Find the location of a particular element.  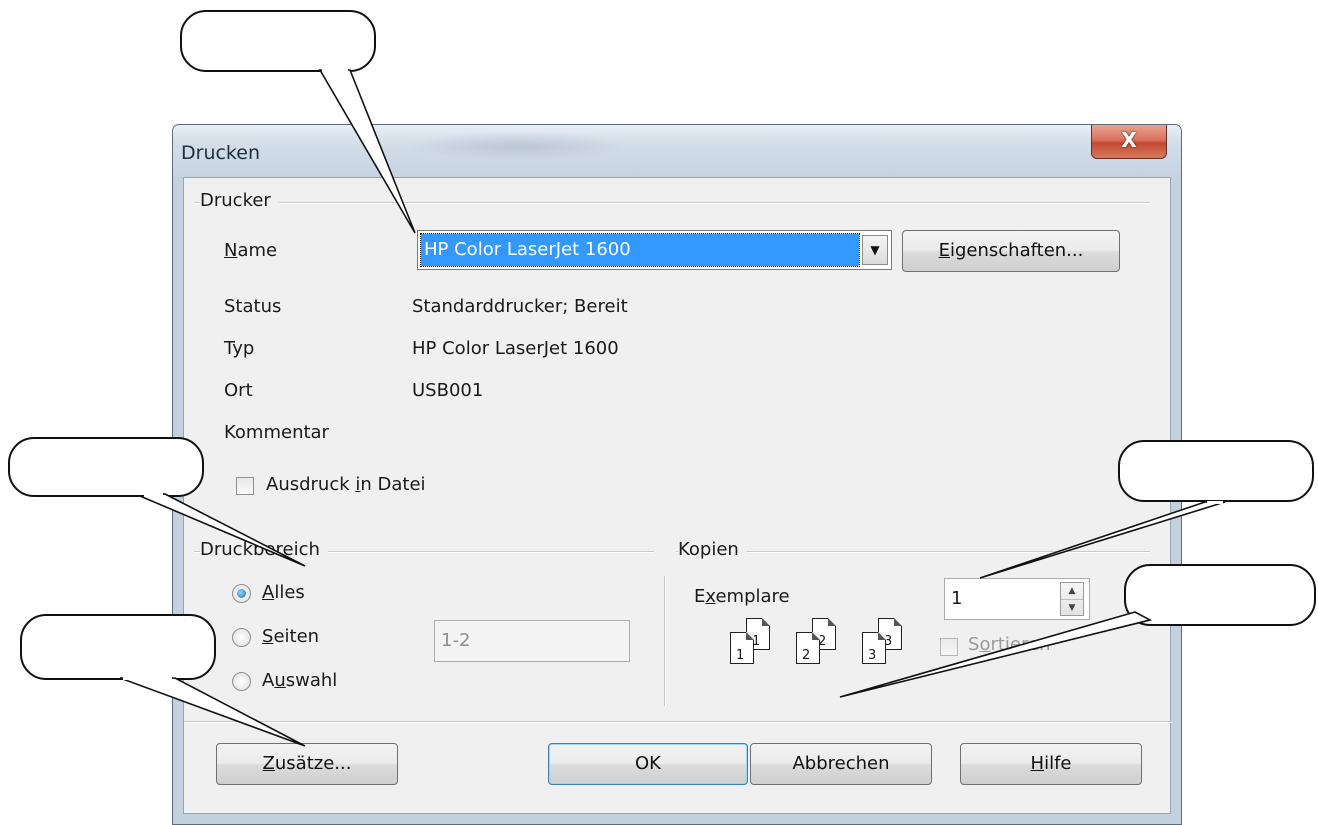

radio-all-mnemonic: A is located at coordinates (268, 592).